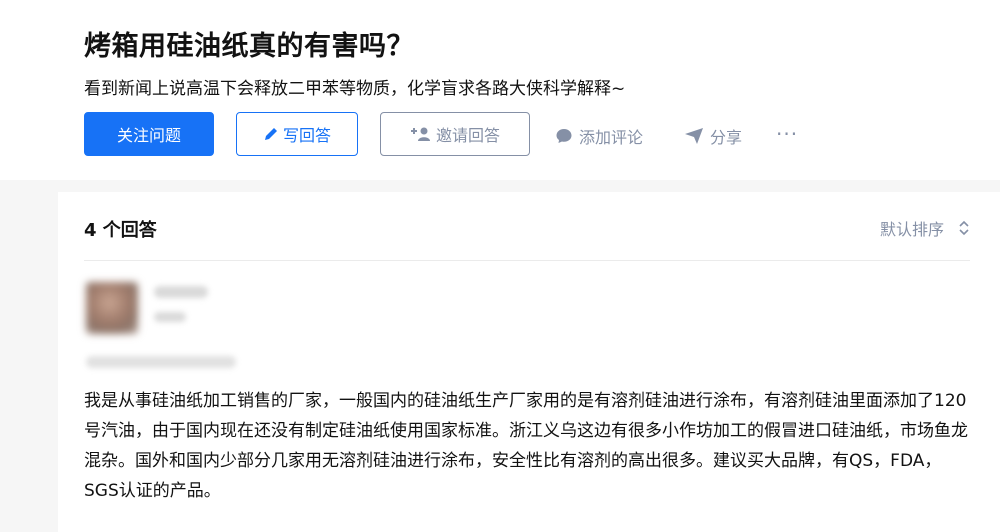 The image size is (1000, 532). I want to click on question-detail: 看到新闻上说高温下会释放二甲苯等物质，化学盲求各路大侠科学解释~, so click(355, 89).